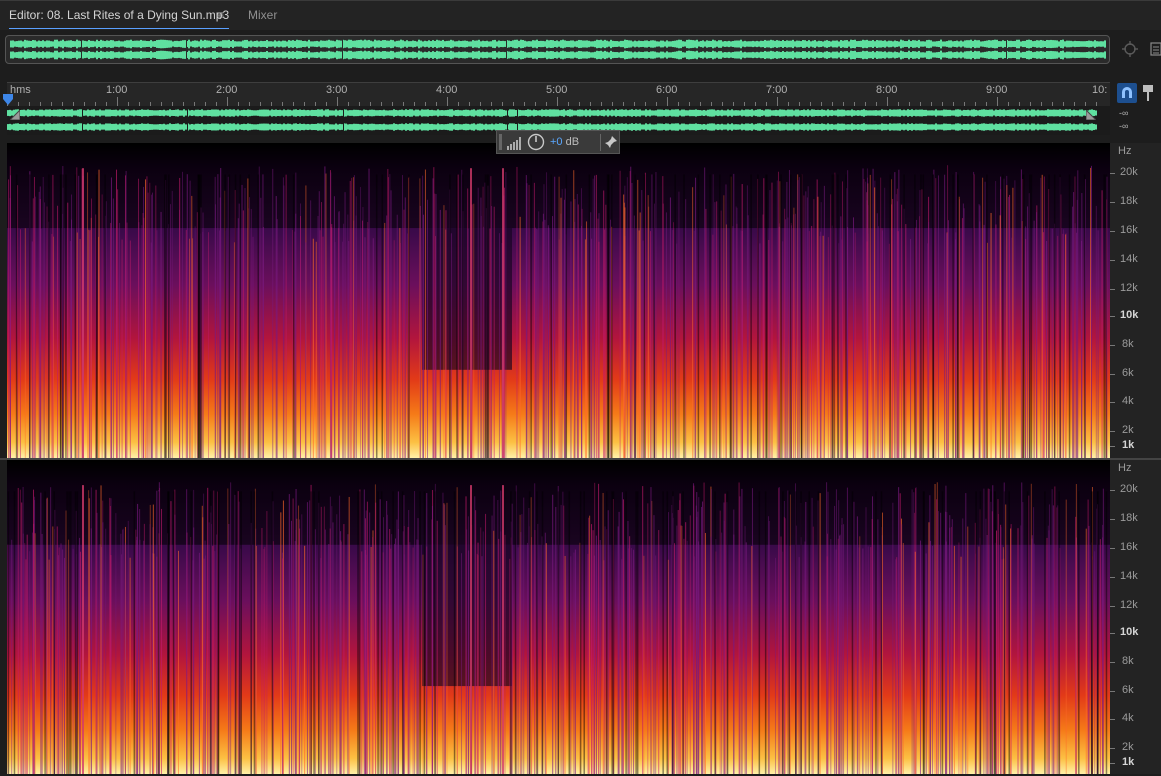 This screenshot has height=776, width=1161. I want to click on ruler-tick-label: 3:00, so click(337, 90).